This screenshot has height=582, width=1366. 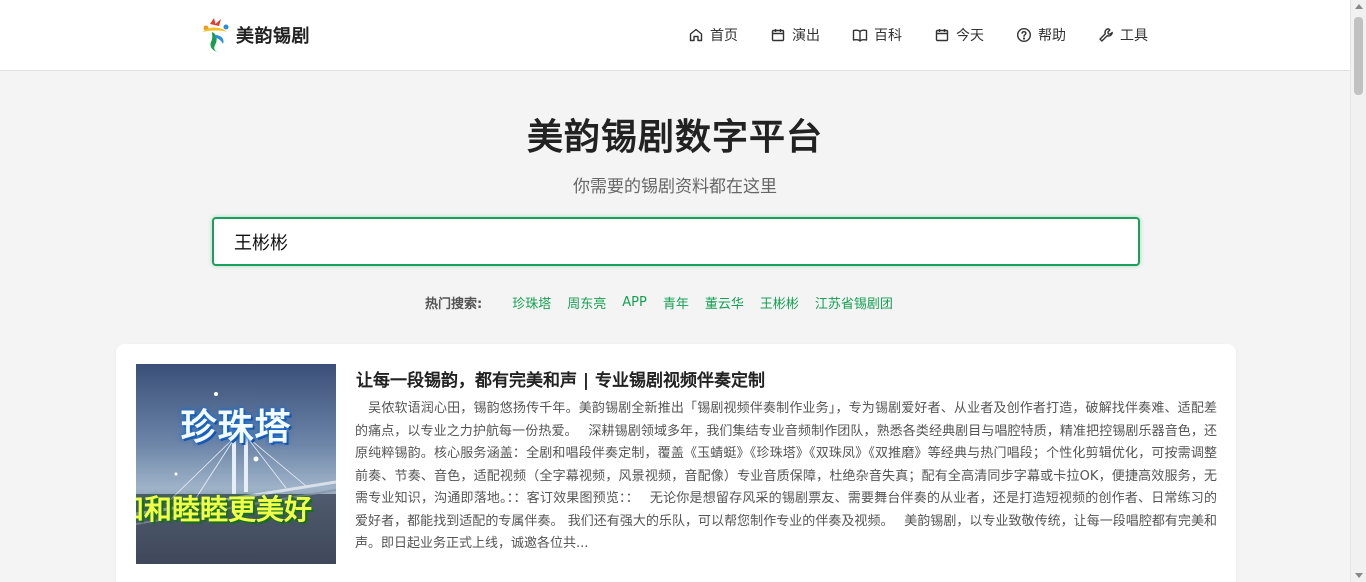 What do you see at coordinates (236, 464) in the screenshot?
I see `result-thumbnail: 珍珠塔 和和睦睦更美好` at bounding box center [236, 464].